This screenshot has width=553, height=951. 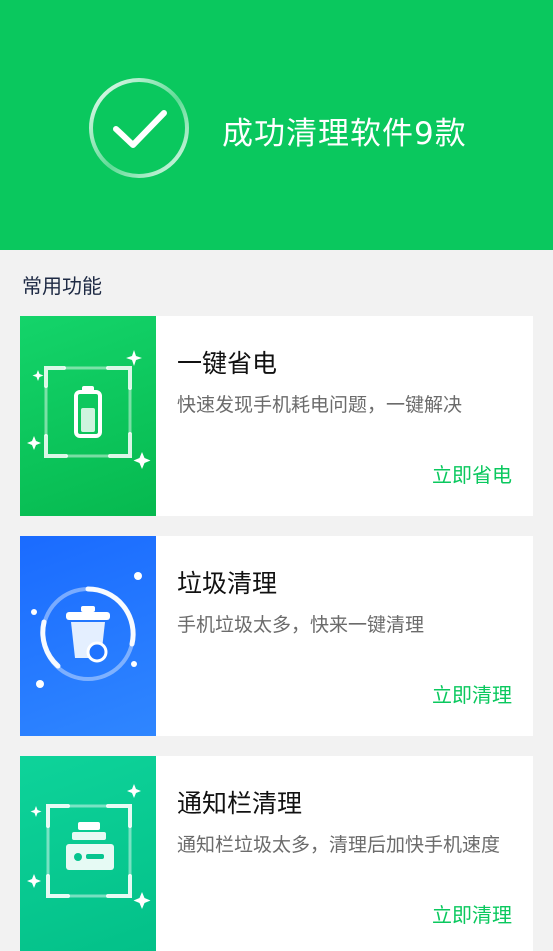 What do you see at coordinates (86, 630) in the screenshot?
I see `trash-bin-icon` at bounding box center [86, 630].